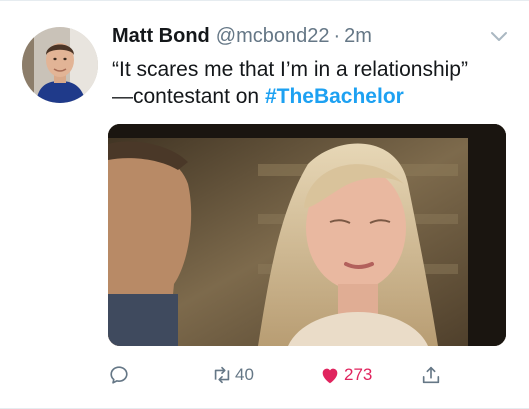 The width and height of the screenshot is (529, 409). I want to click on avatar-photo, so click(60, 65).